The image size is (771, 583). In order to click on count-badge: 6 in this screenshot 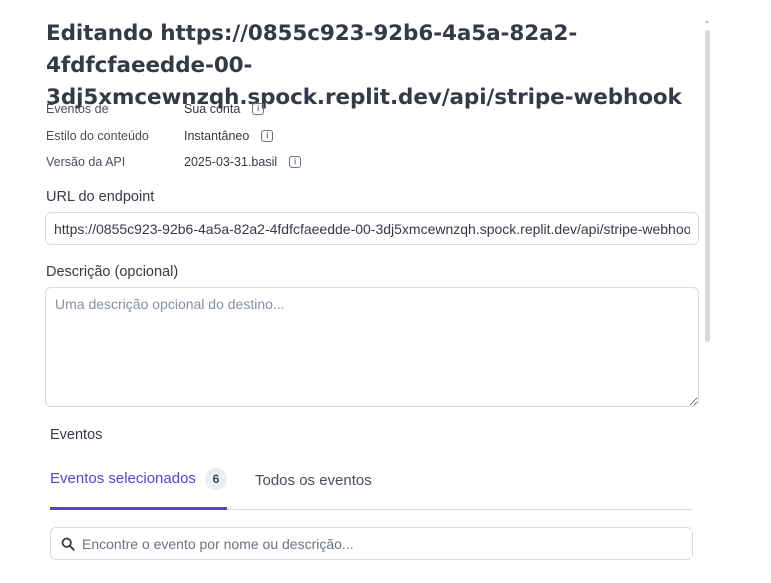, I will do `click(215, 478)`.